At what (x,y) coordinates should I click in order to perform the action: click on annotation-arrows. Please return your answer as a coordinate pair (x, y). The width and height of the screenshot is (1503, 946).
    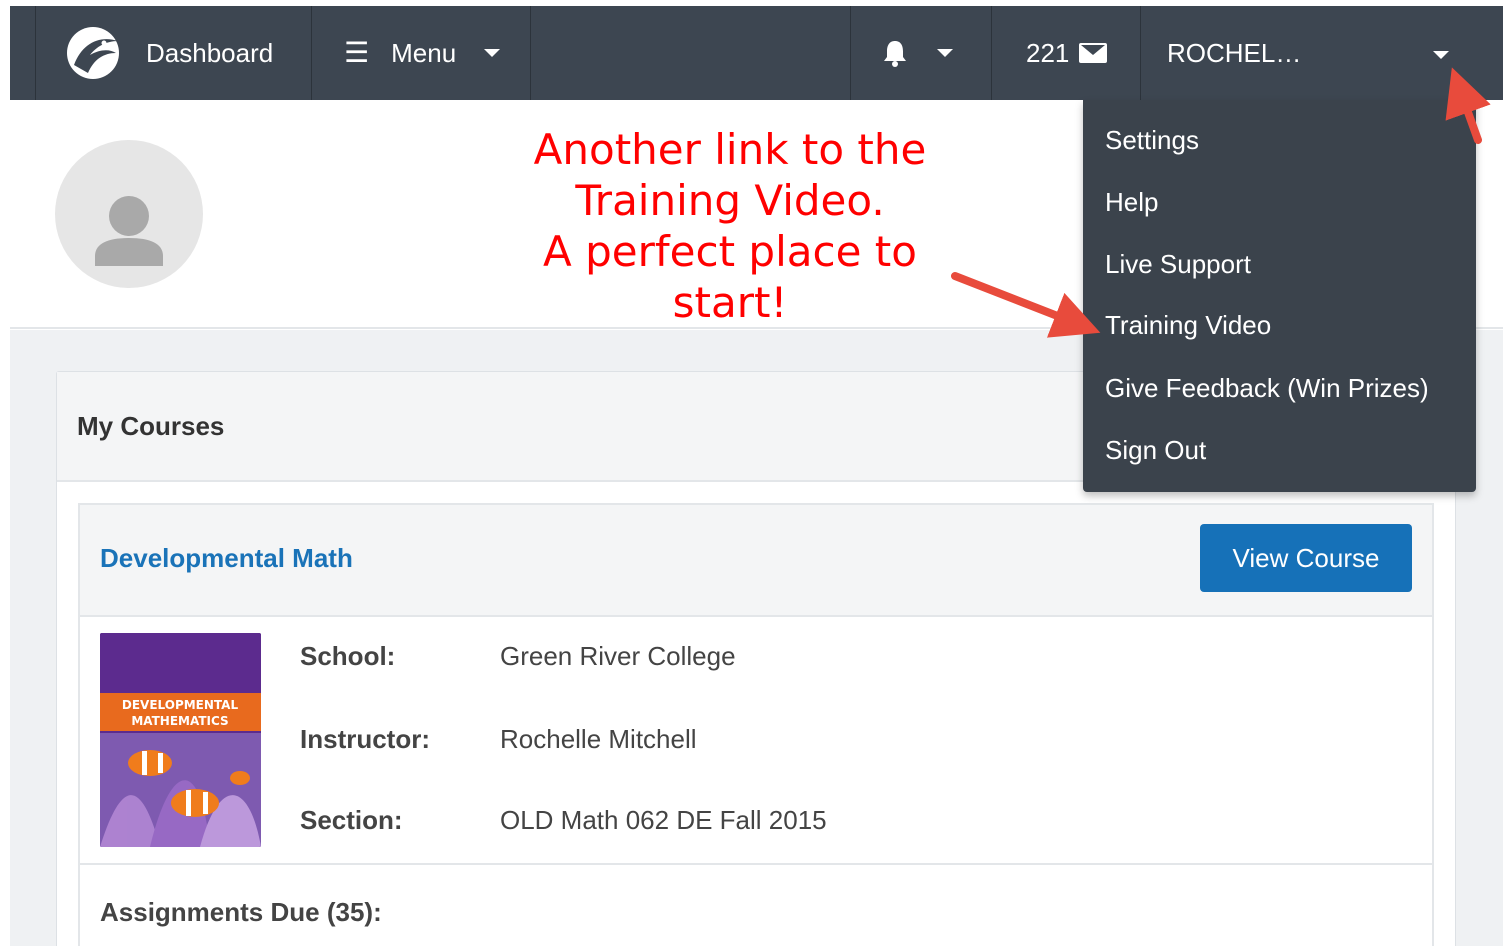
    Looking at the image, I should click on (1221, 202).